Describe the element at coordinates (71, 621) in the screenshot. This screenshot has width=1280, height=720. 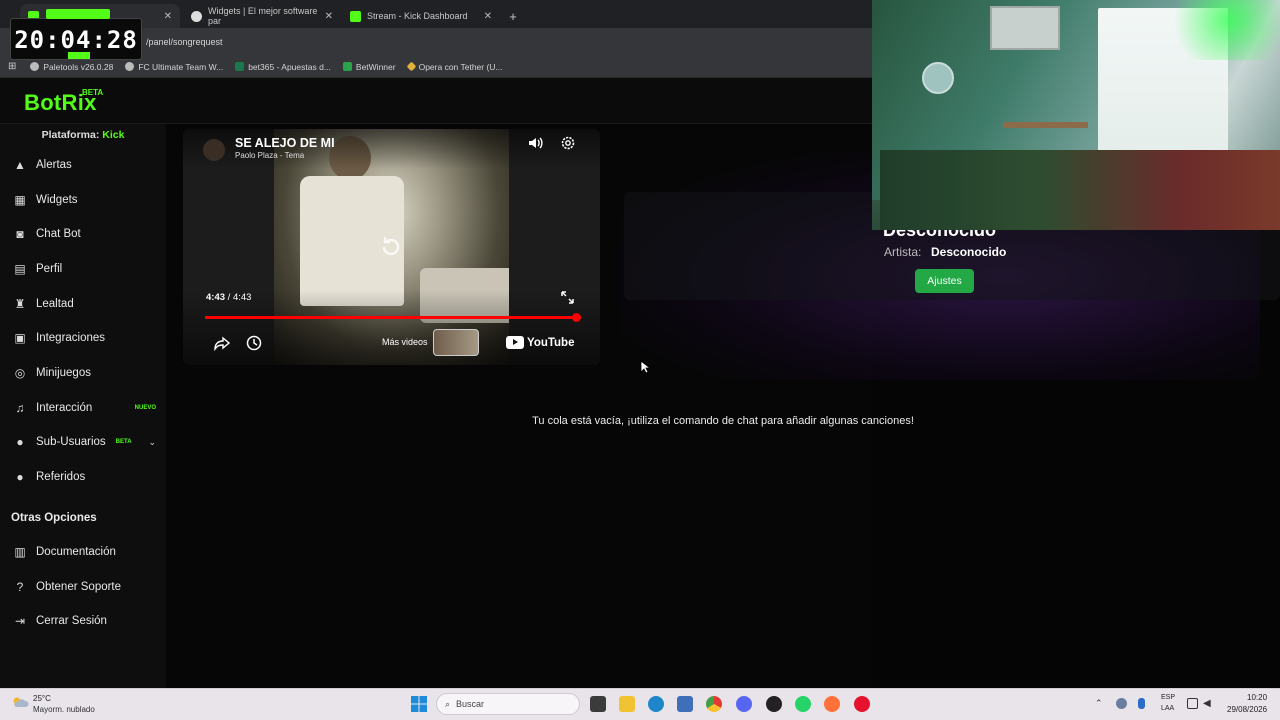
I see `sidebar-item-label: Cerrar Sesión` at that location.